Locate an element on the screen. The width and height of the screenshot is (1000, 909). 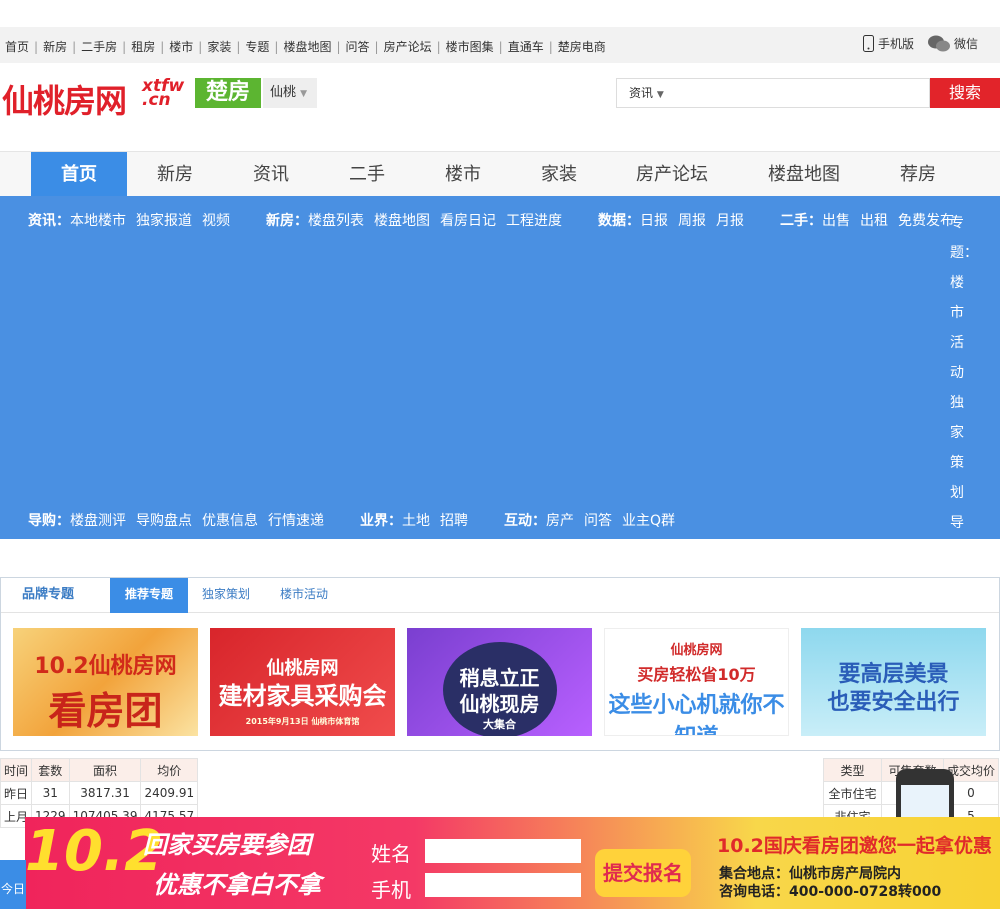
subnav-link: 免费发布 is located at coordinates (926, 220).